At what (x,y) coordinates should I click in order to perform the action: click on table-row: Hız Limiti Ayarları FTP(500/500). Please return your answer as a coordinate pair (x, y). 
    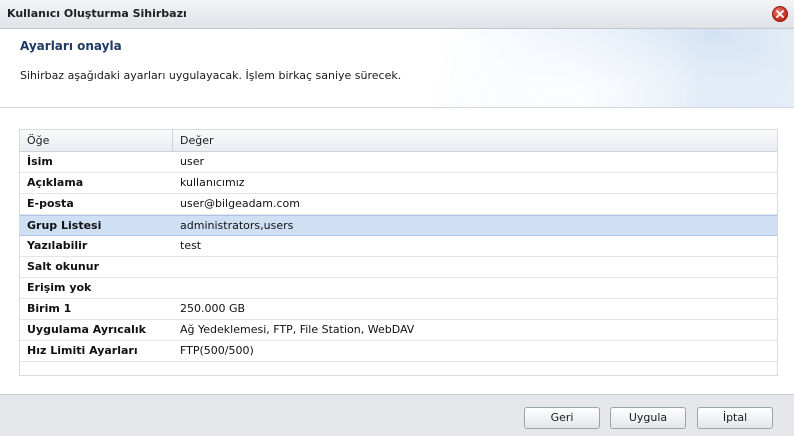
    Looking at the image, I should click on (398, 351).